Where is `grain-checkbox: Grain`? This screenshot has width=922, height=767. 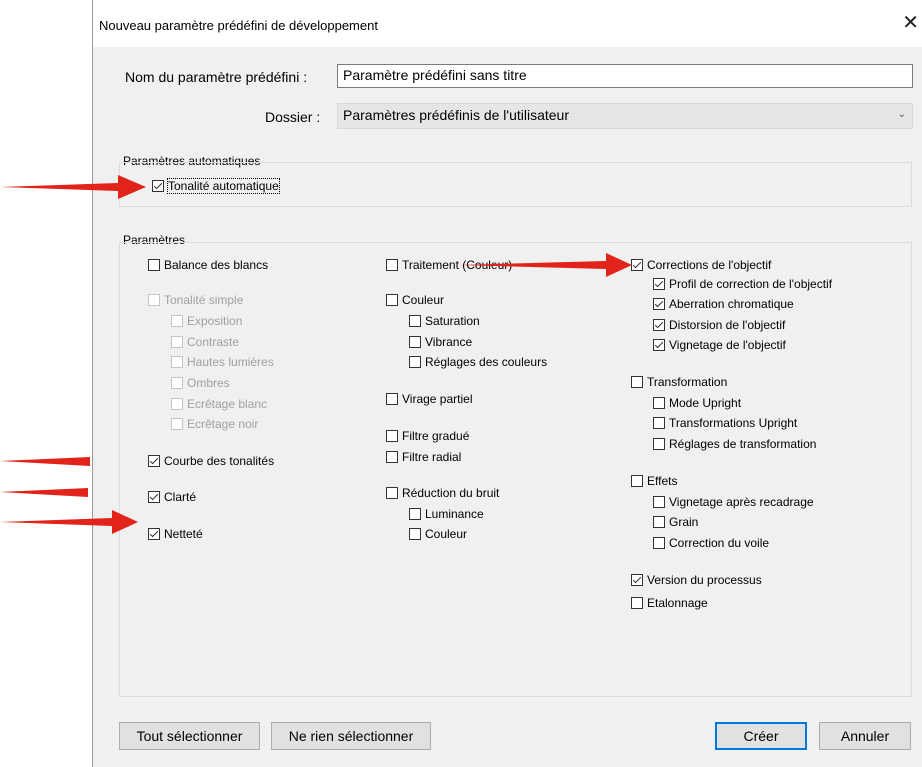
grain-checkbox: Grain is located at coordinates (675, 522).